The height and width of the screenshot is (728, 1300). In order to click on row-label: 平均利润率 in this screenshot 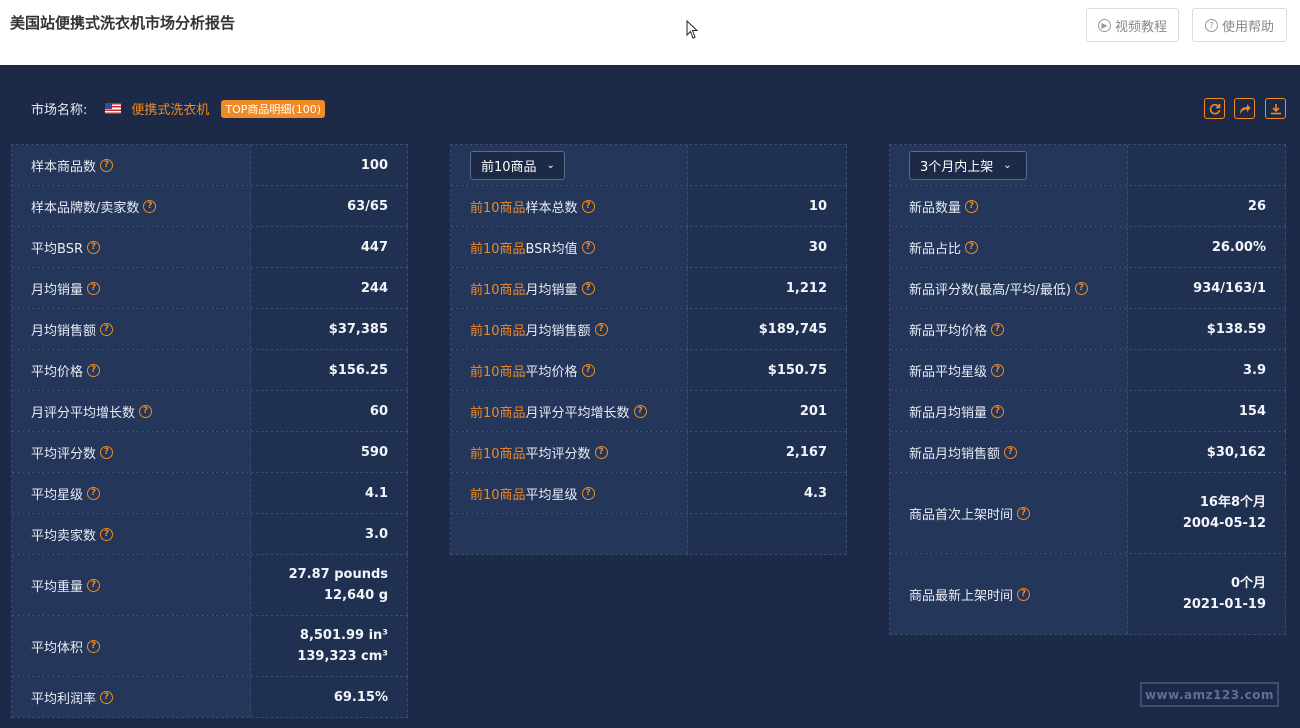, I will do `click(64, 699)`.